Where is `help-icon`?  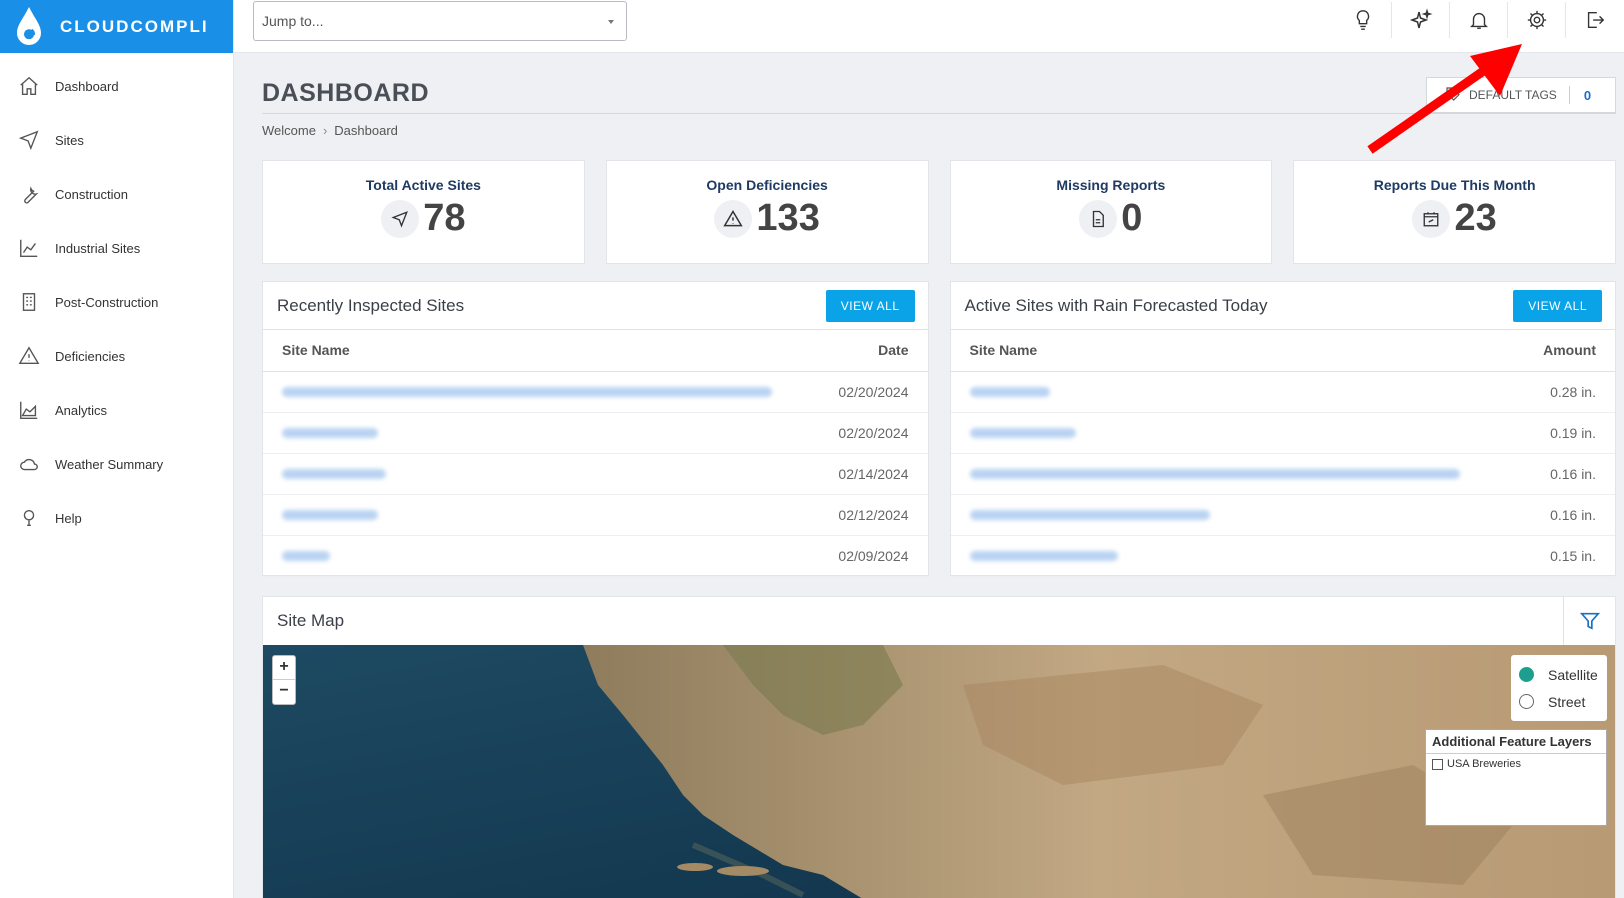 help-icon is located at coordinates (29, 518).